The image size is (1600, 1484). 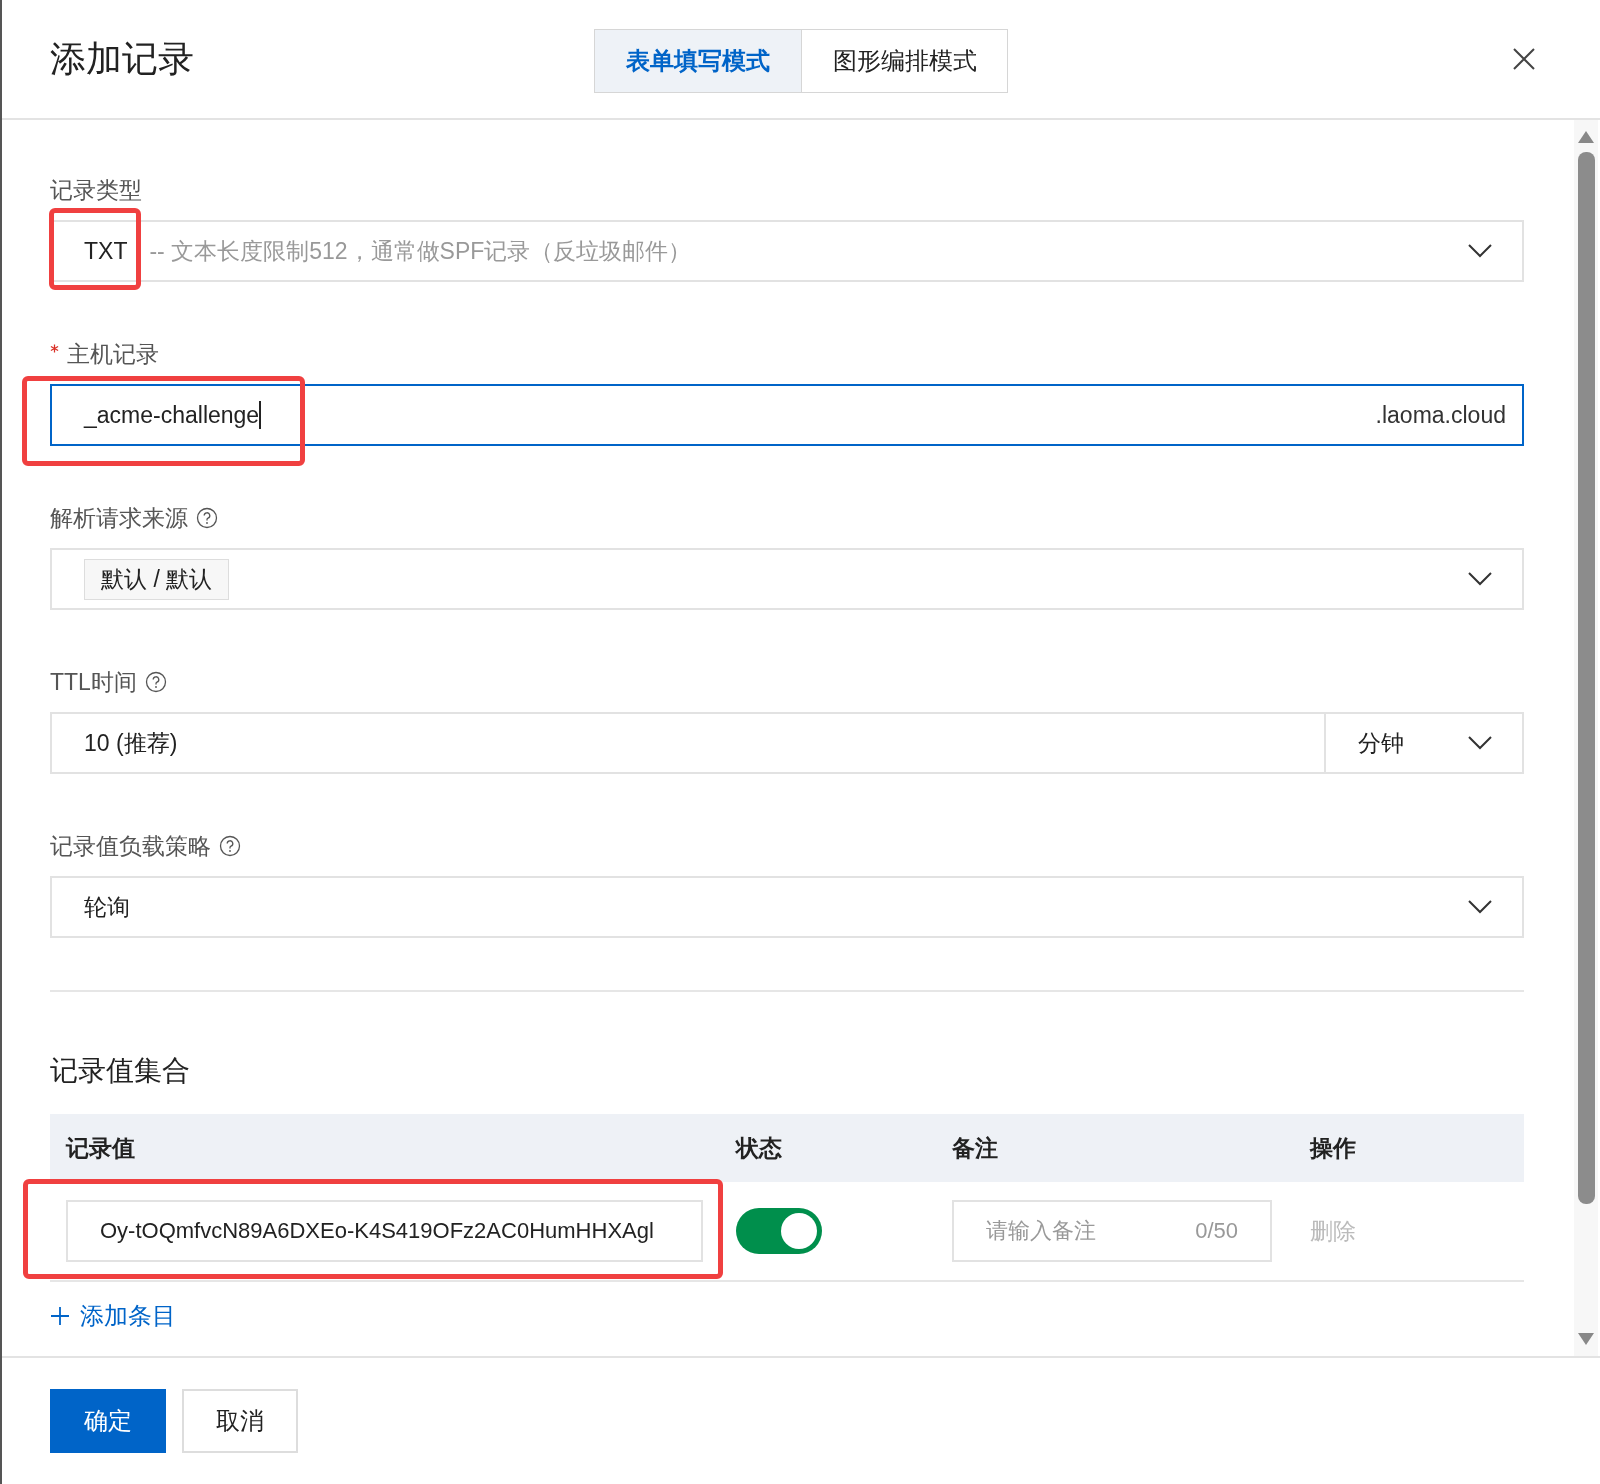 I want to click on scroll-down-icon, so click(x=1586, y=1339).